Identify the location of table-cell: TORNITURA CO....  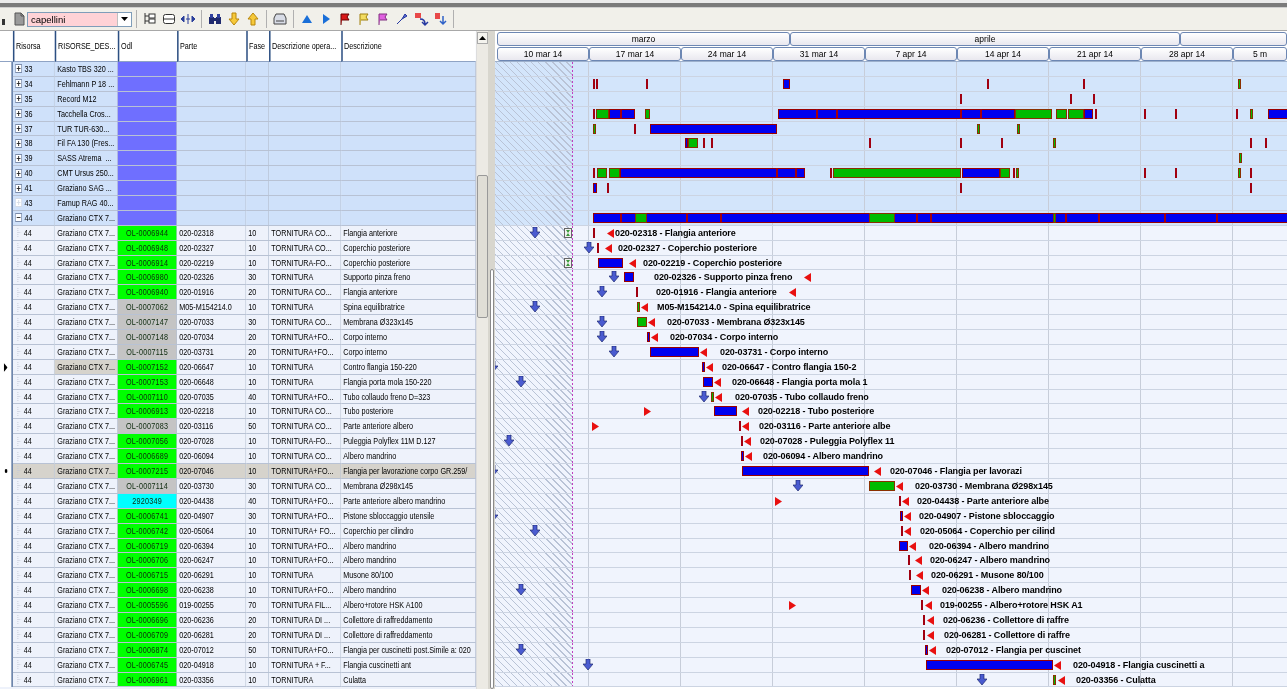
(305, 293).